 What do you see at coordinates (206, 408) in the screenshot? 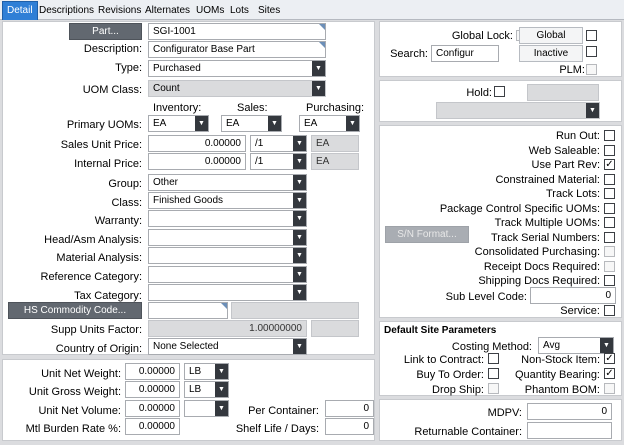
I see `net-volume-uom-select: ▼` at bounding box center [206, 408].